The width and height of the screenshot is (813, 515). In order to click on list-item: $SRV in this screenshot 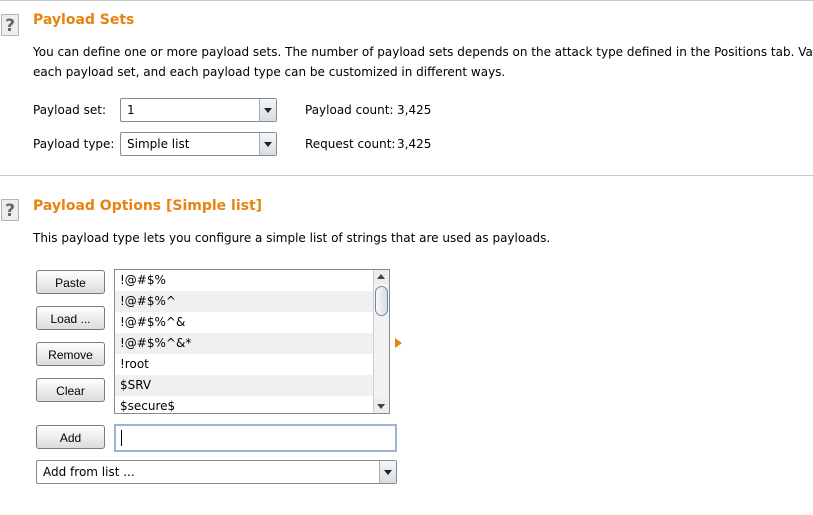, I will do `click(244, 385)`.